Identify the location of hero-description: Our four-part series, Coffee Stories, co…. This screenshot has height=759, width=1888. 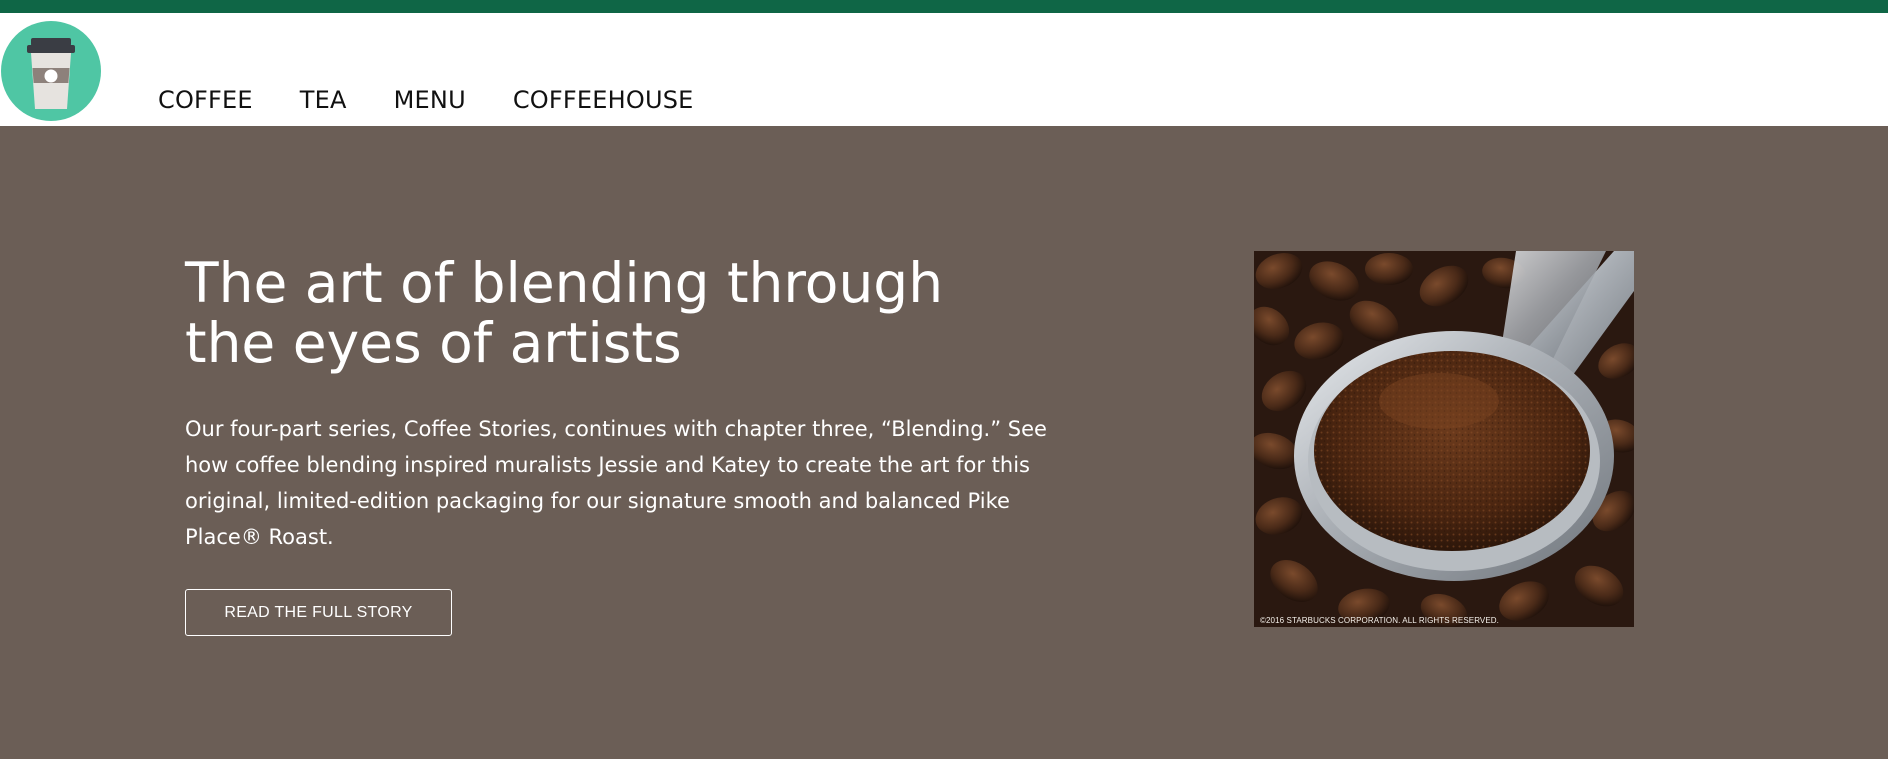
(616, 483).